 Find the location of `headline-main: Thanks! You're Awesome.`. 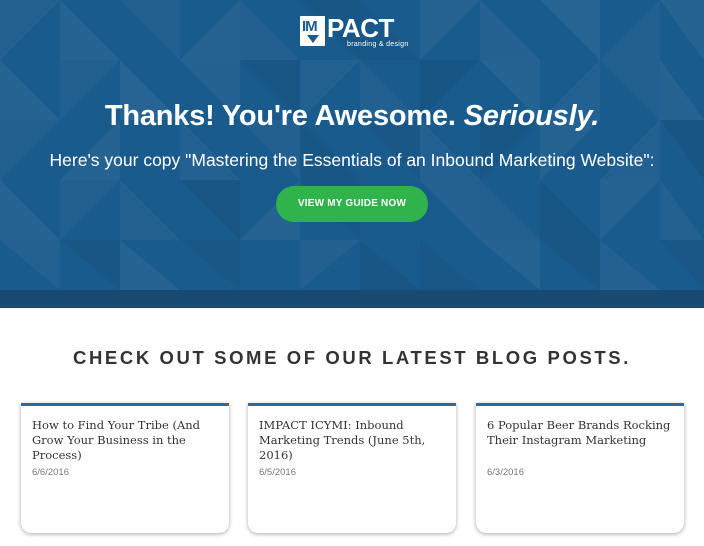

headline-main: Thanks! You're Awesome. is located at coordinates (284, 116).